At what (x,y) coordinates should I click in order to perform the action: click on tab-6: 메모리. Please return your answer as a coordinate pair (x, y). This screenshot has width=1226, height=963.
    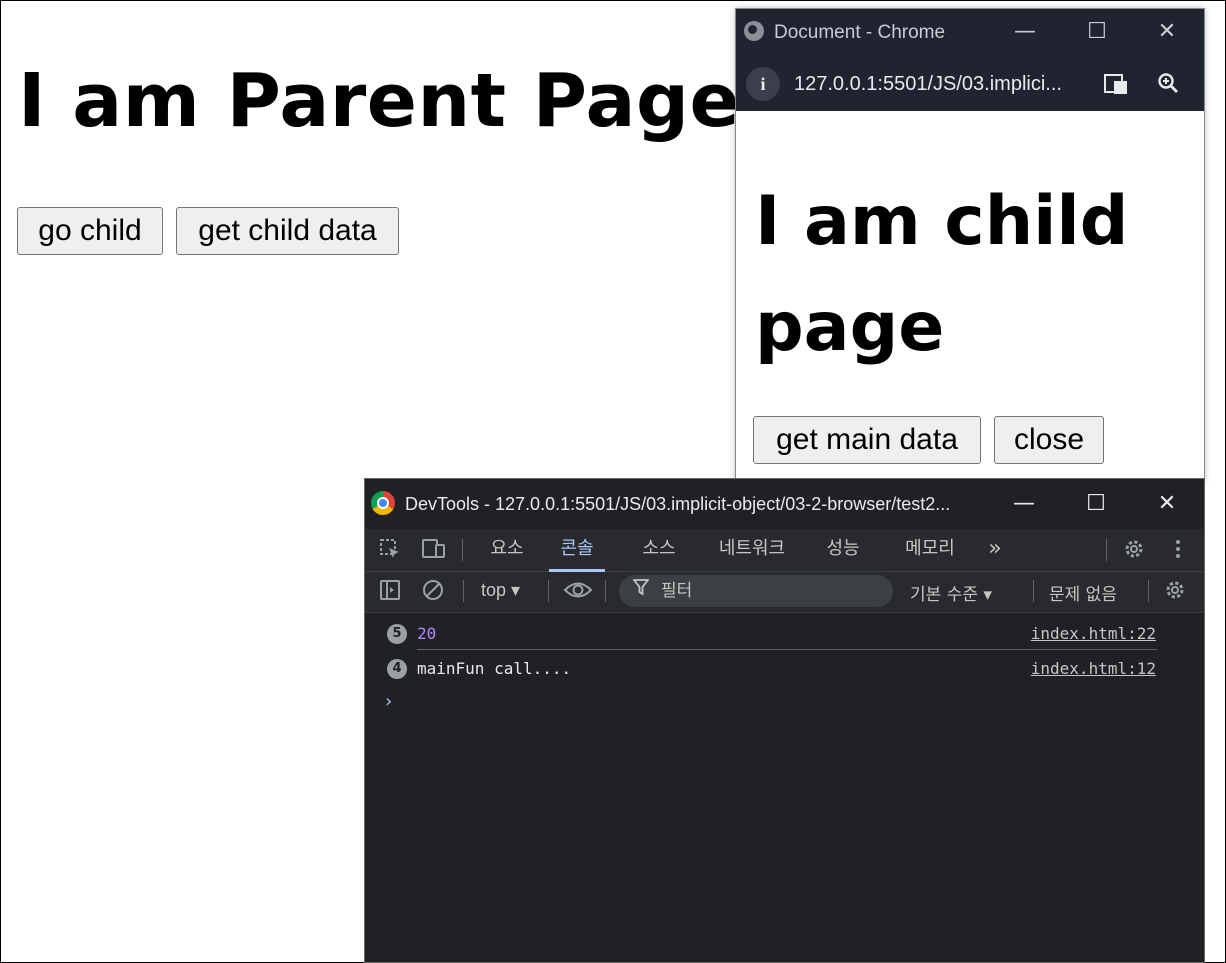
    Looking at the image, I should click on (930, 549).